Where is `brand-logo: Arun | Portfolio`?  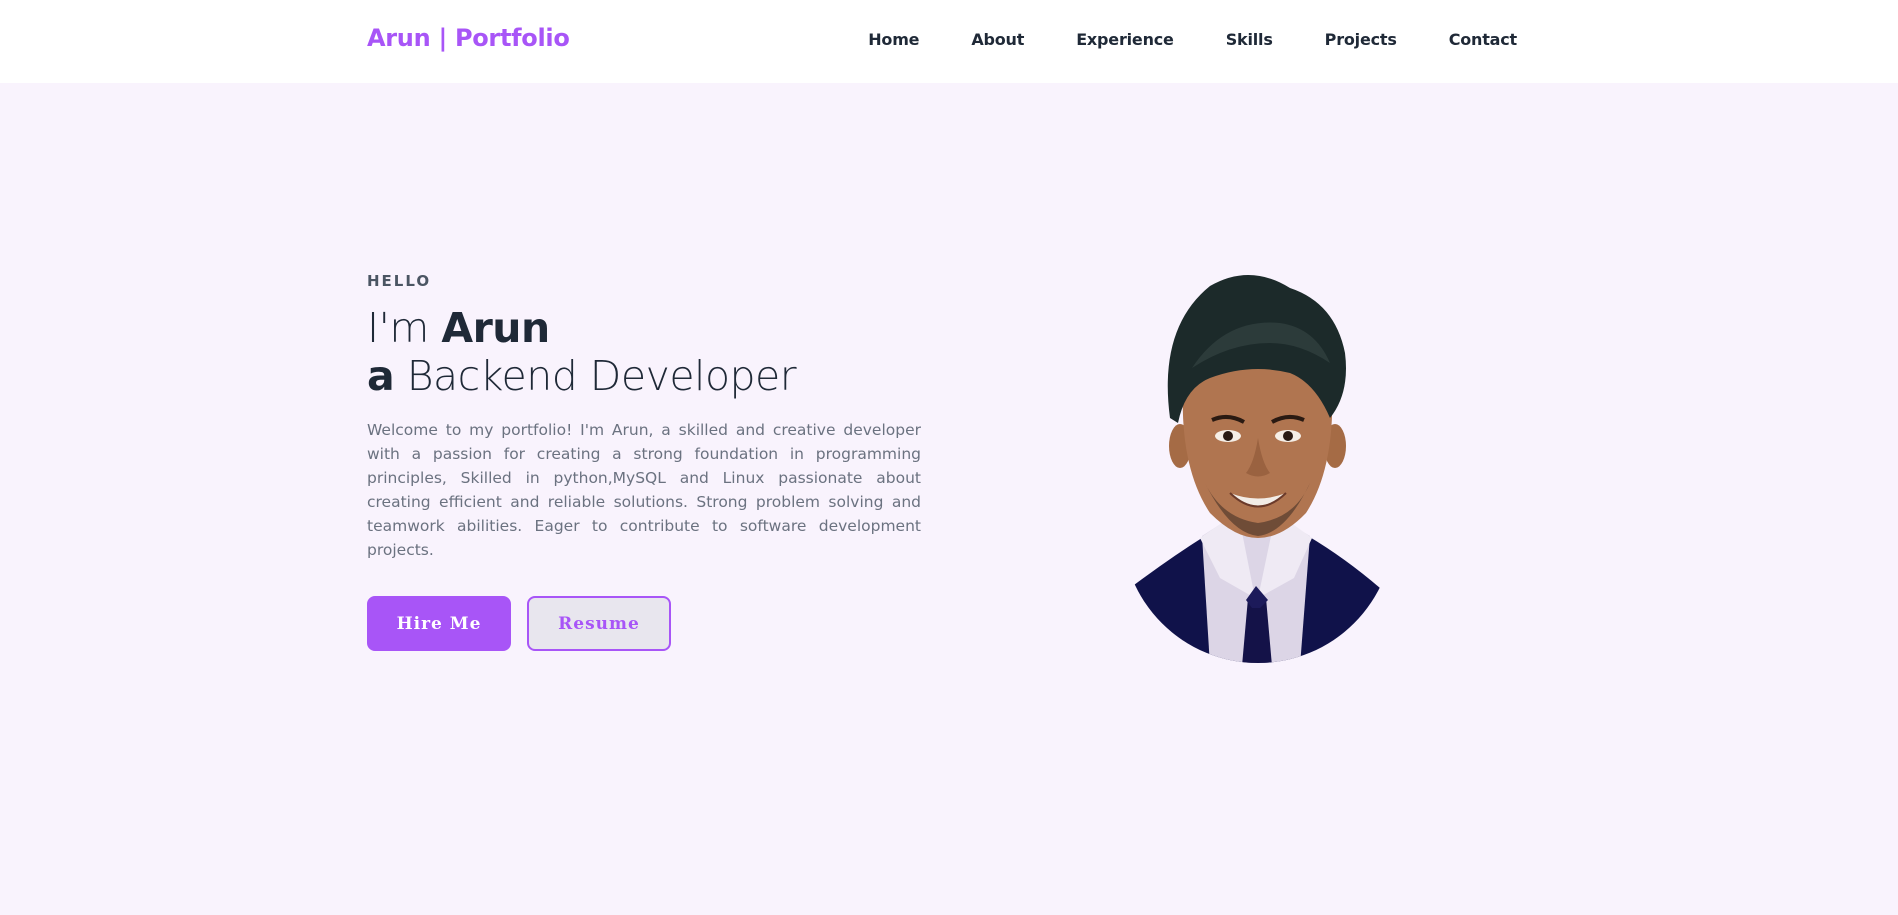 brand-logo: Arun | Portfolio is located at coordinates (468, 38).